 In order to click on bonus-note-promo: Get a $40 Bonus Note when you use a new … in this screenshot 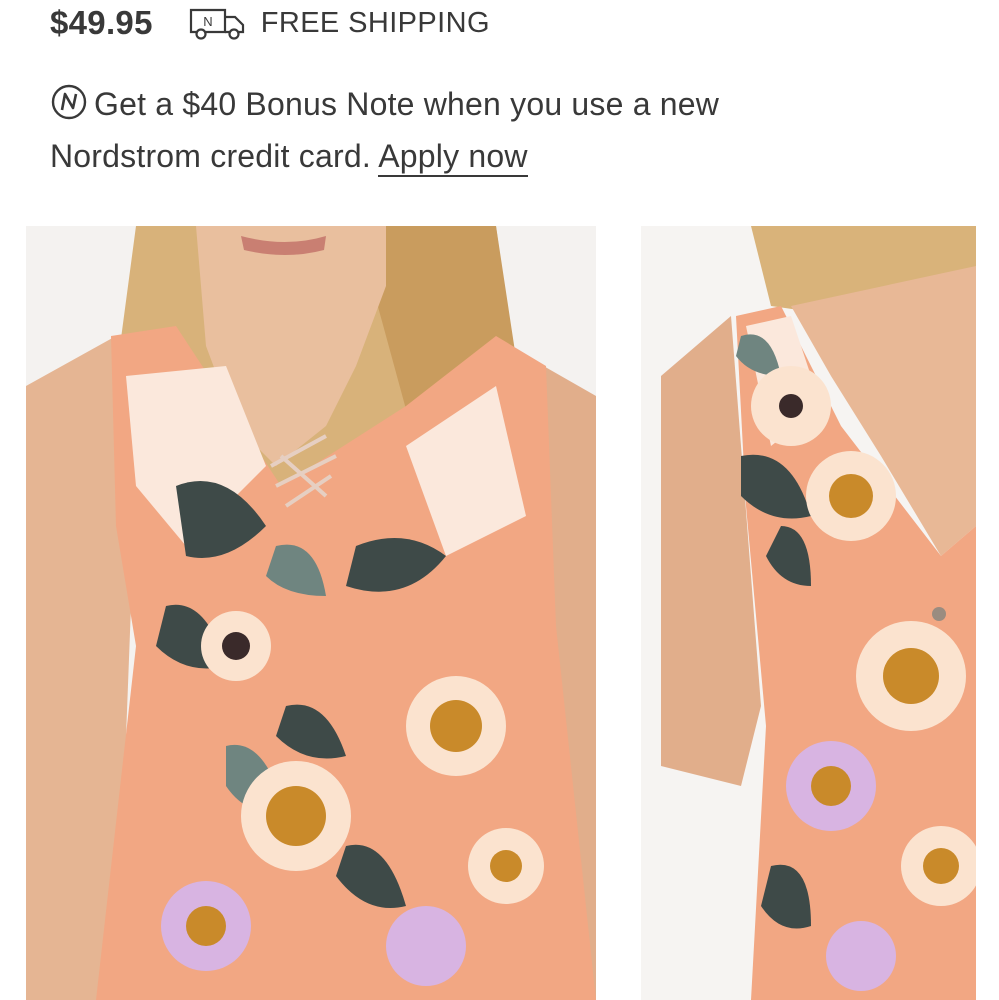, I will do `click(430, 130)`.